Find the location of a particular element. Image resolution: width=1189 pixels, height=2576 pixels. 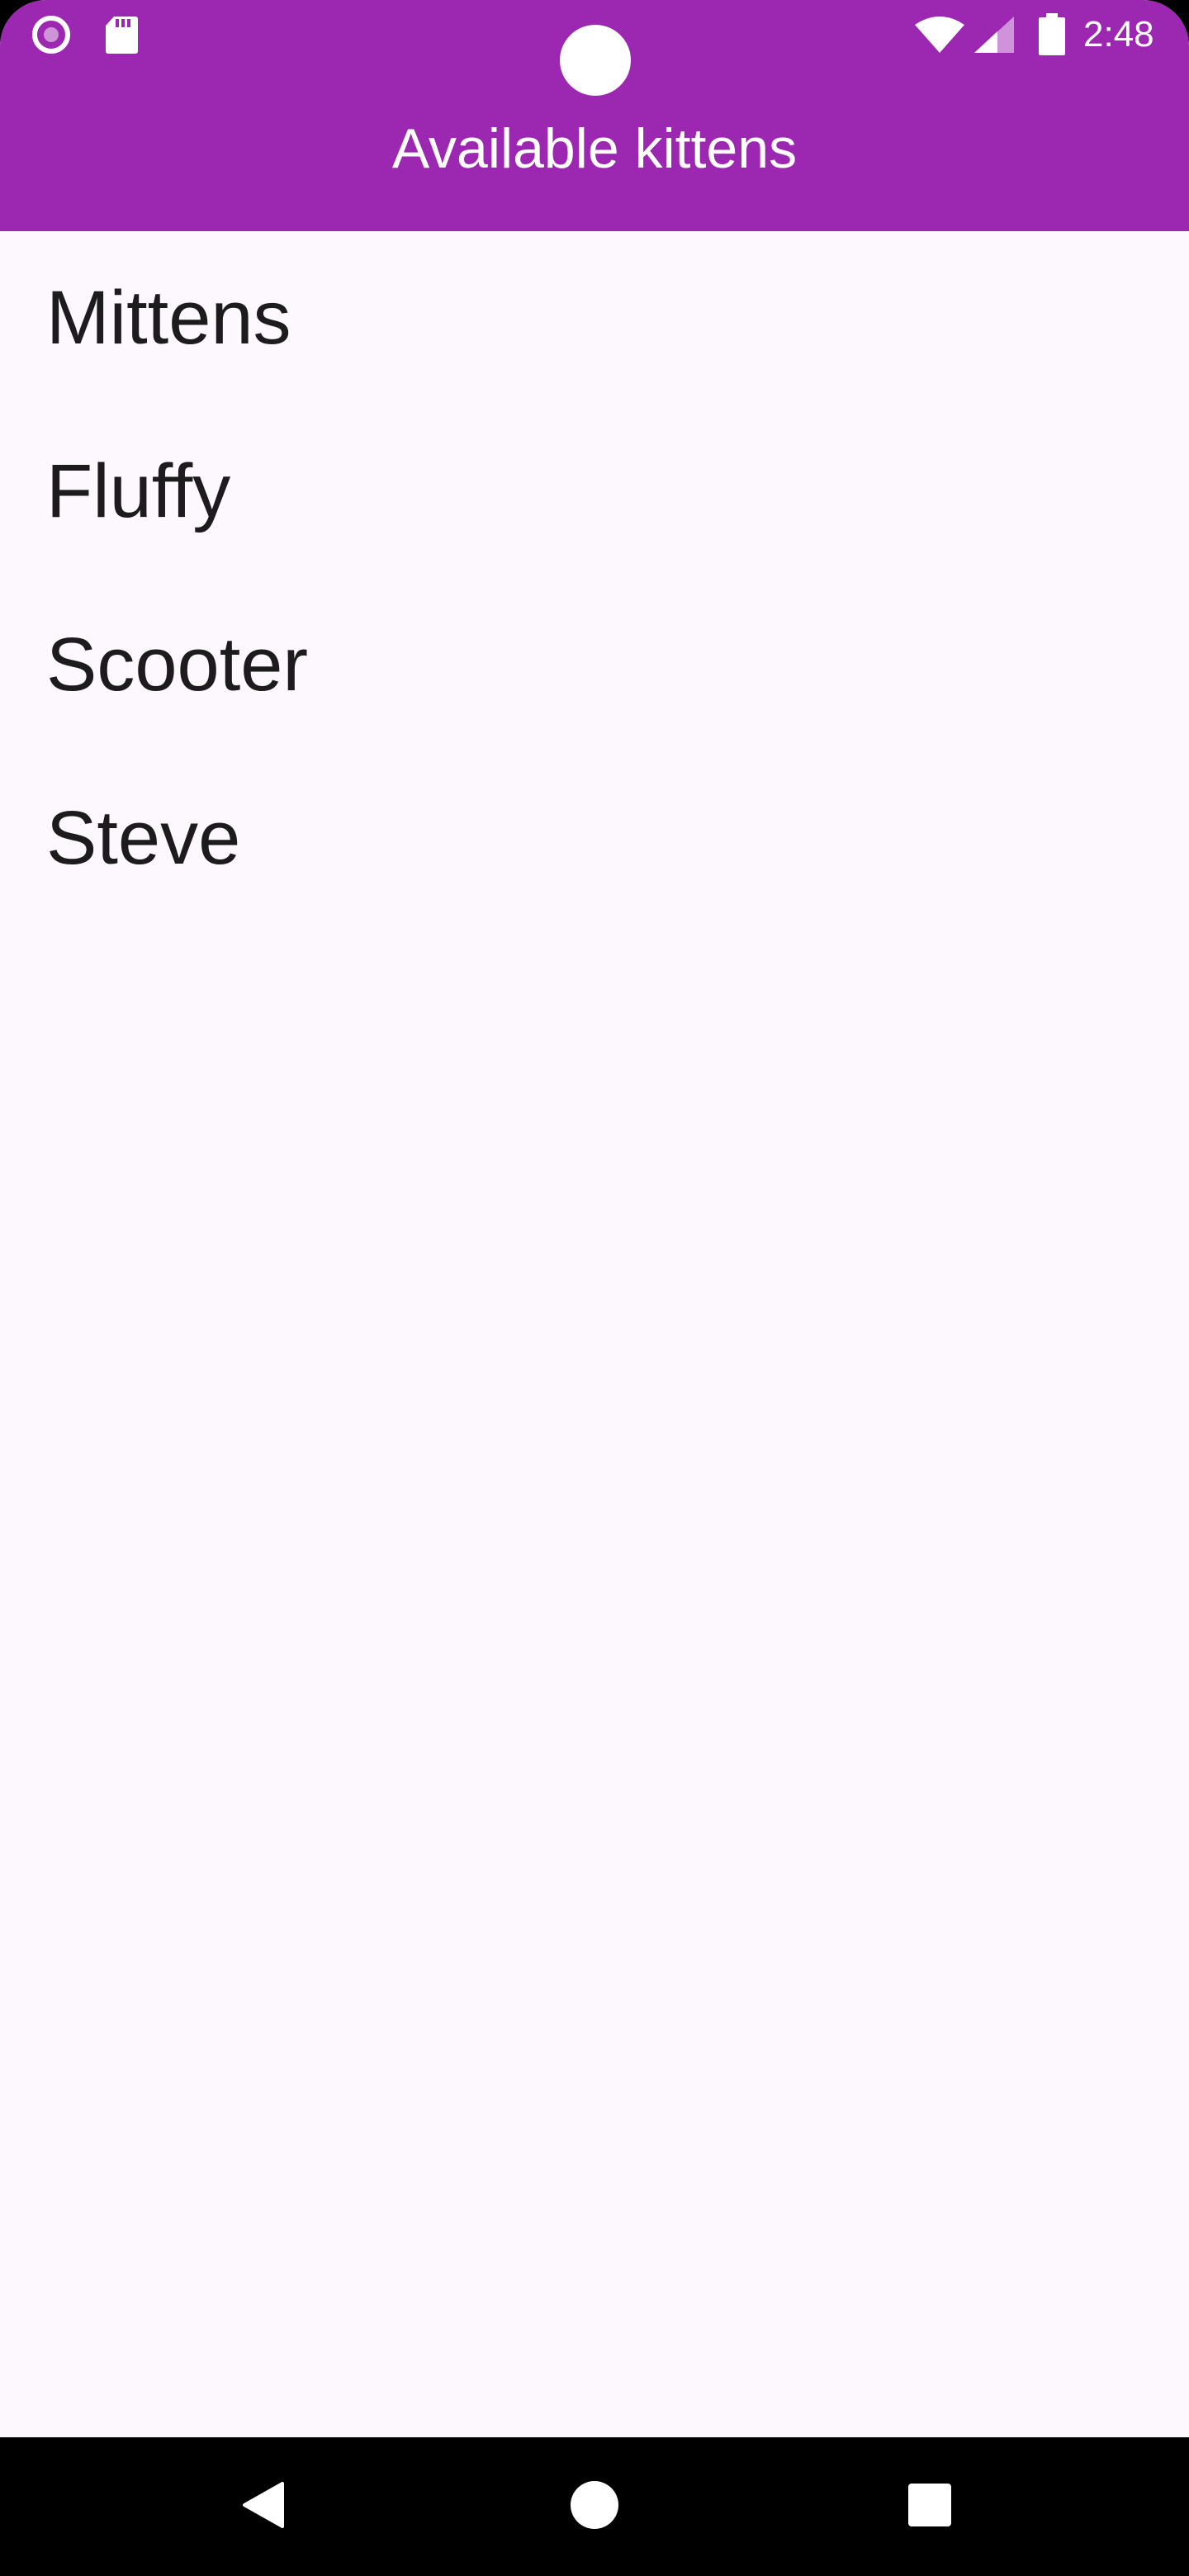

status-time: 2:48 is located at coordinates (1118, 34).